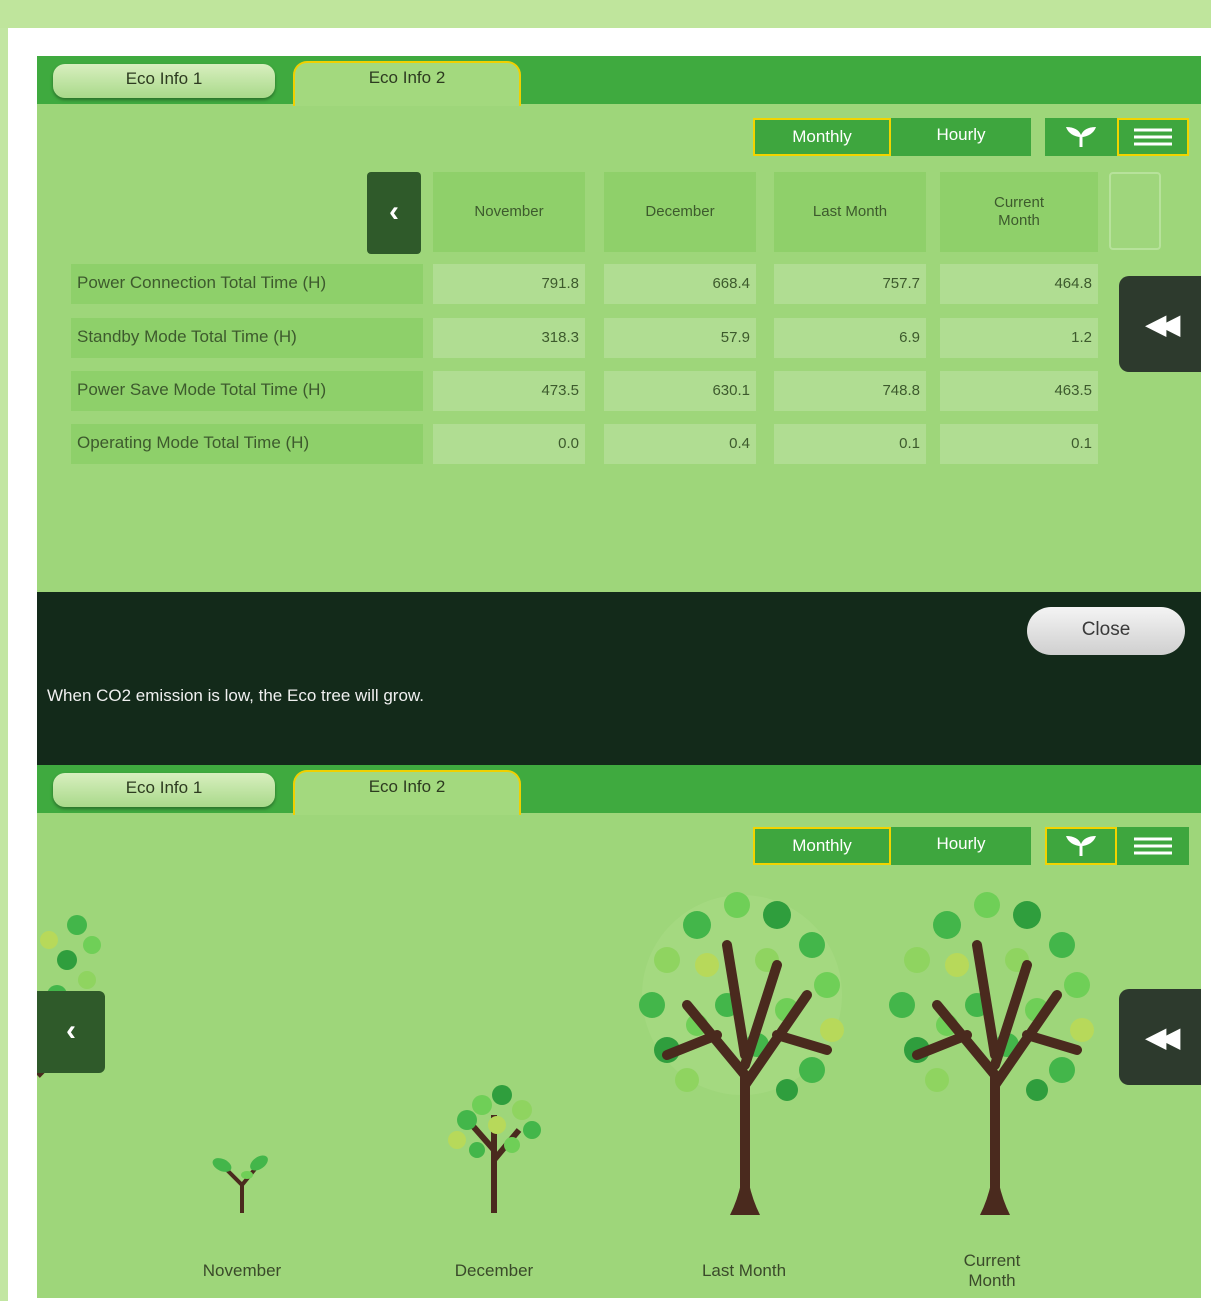  I want to click on tree-current-month, so click(991, 1053).